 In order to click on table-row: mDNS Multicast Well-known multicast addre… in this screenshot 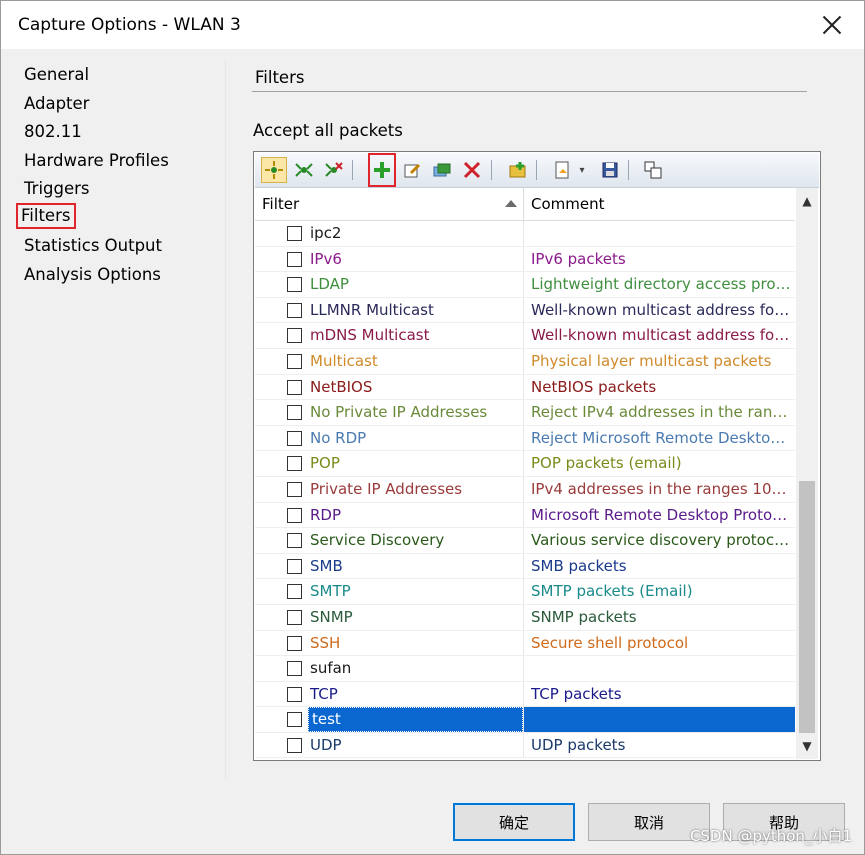, I will do `click(525, 336)`.